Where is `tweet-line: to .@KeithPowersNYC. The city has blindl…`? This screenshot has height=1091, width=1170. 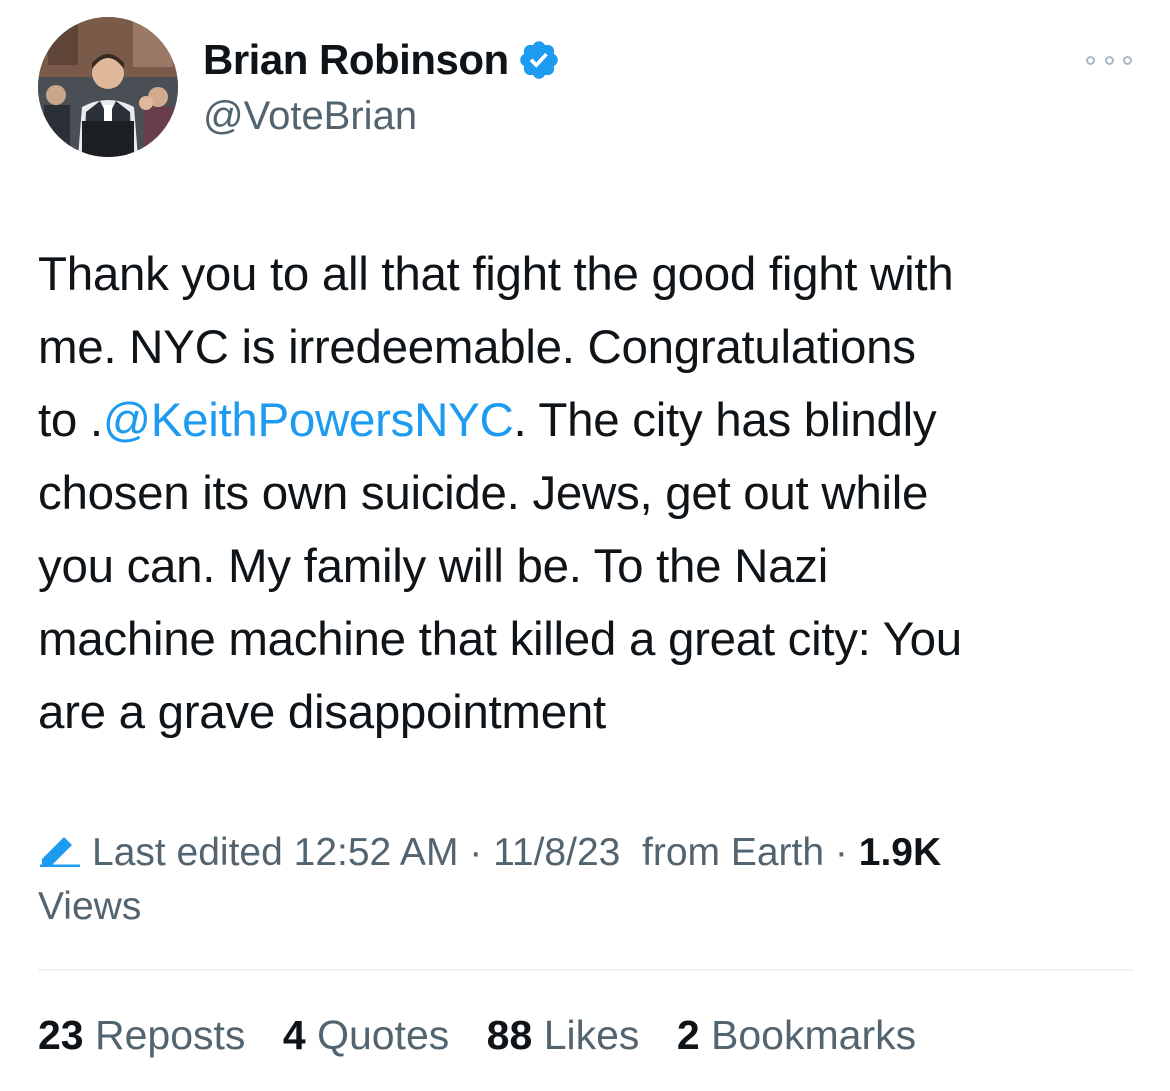
tweet-line: to .@KeithPowersNYC. The city has blindl… is located at coordinates (588, 420).